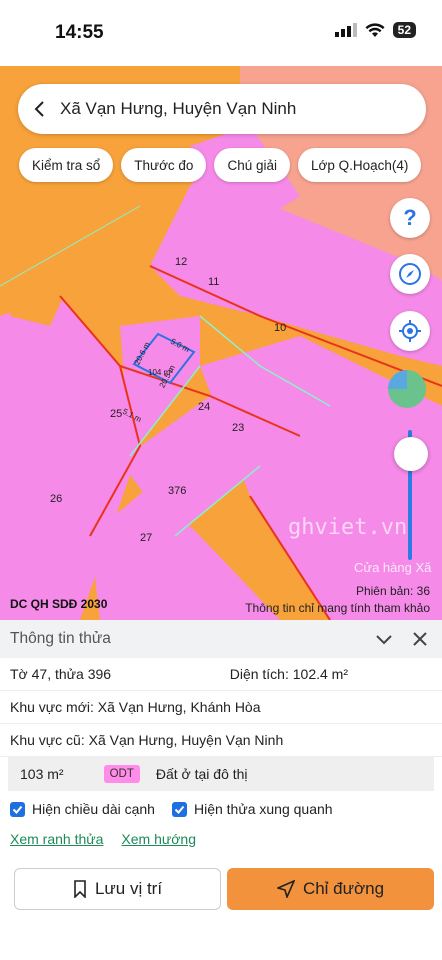 Image resolution: width=442 pixels, height=960 pixels. What do you see at coordinates (337, 608) in the screenshot?
I see `disclaimer: Thông tin chỉ mang tính tham khảo` at bounding box center [337, 608].